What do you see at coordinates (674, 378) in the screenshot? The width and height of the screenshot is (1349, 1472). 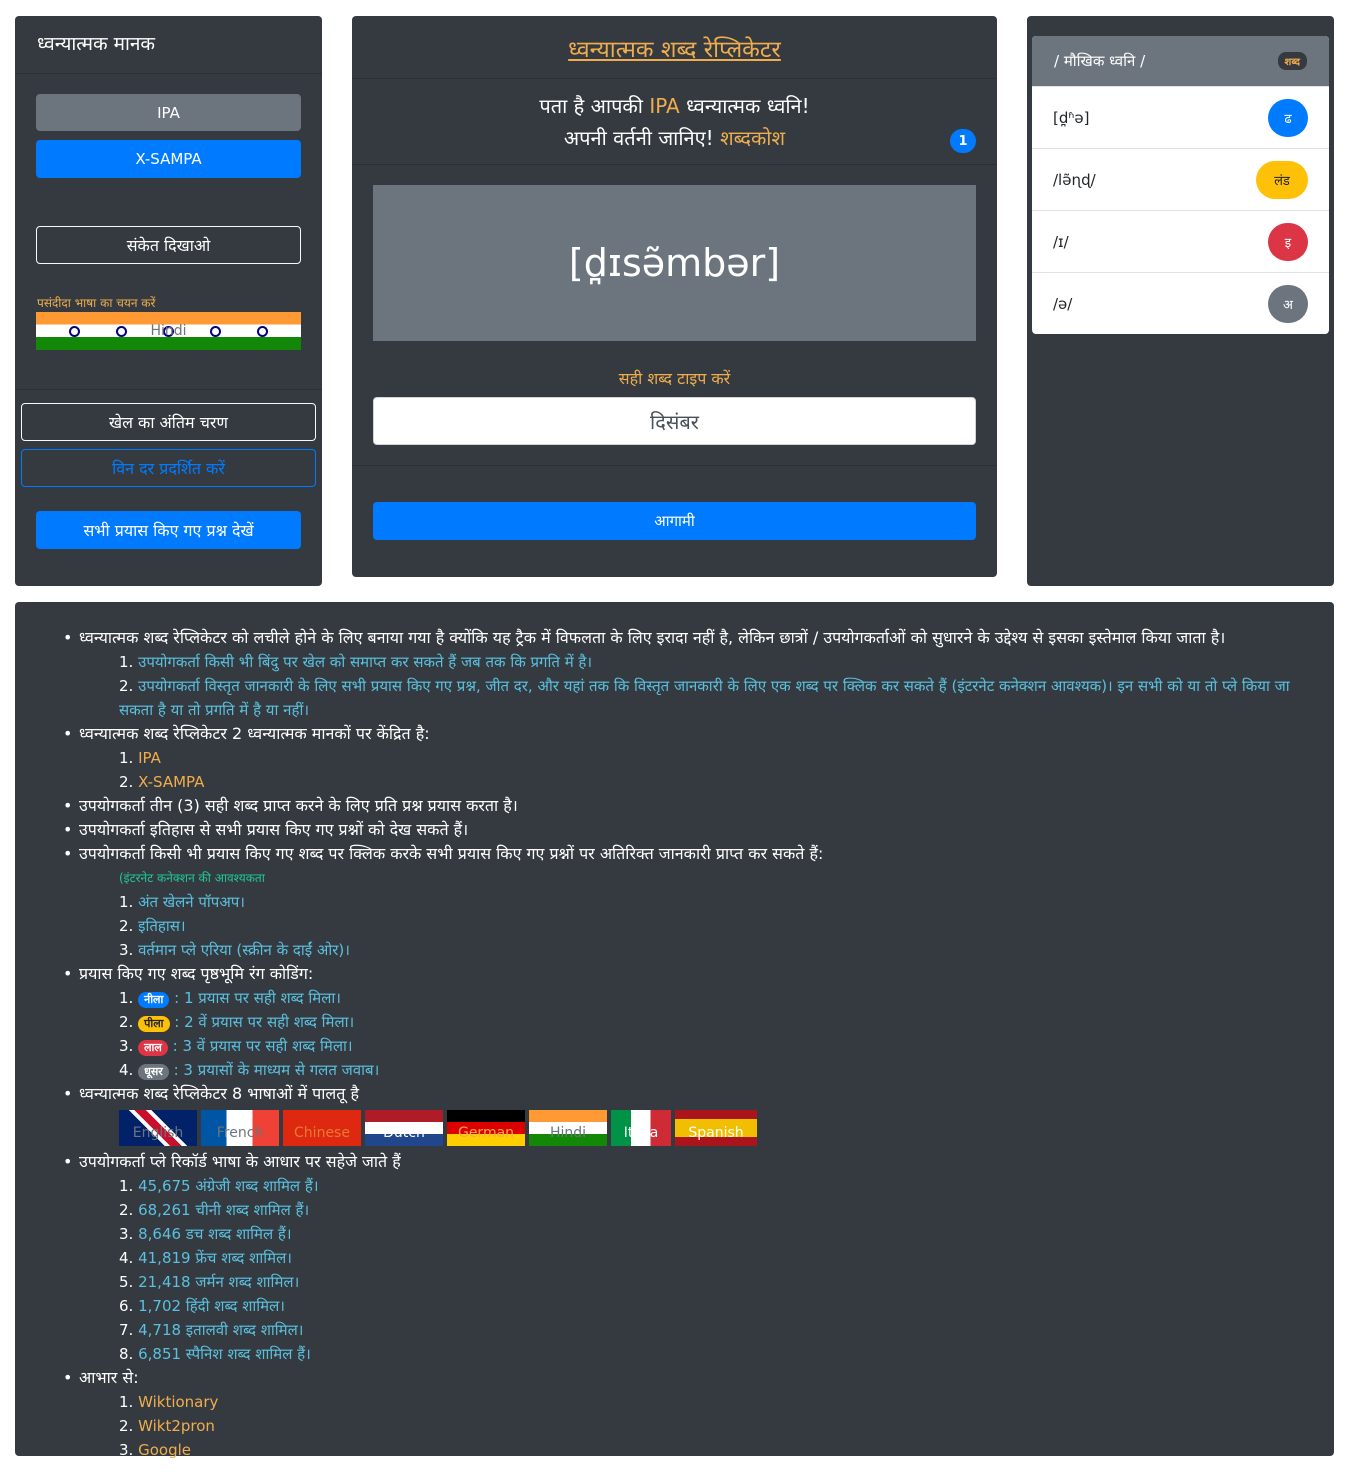 I see `type-word-label: सही शब्द टाइप करें` at bounding box center [674, 378].